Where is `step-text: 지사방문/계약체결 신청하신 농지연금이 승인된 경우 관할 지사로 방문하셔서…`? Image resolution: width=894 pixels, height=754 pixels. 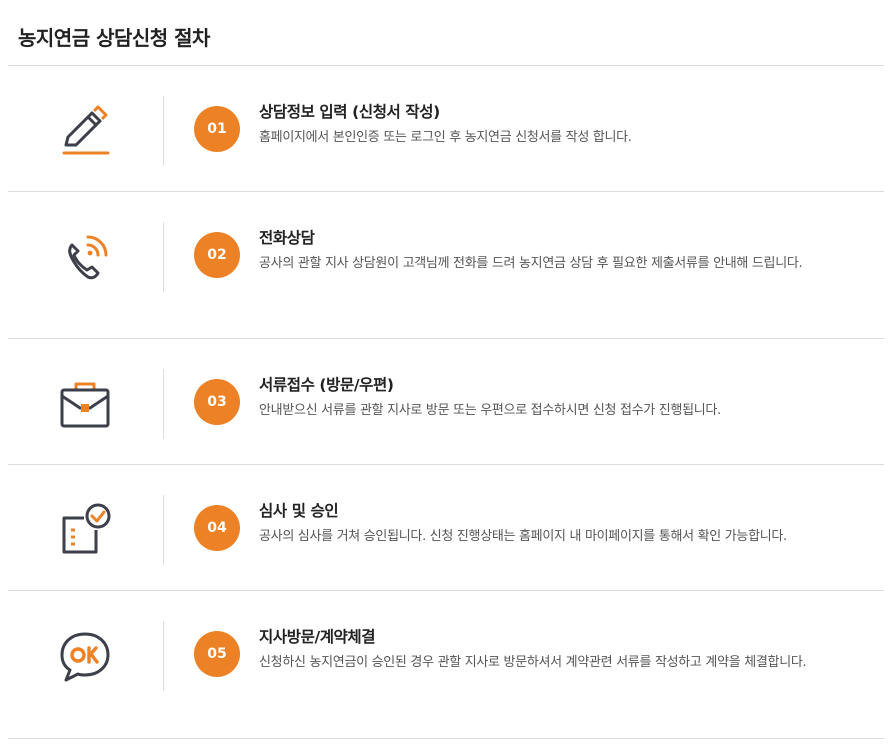 step-text: 지사방문/계약체결 신청하신 농지연금이 승인된 경우 관할 지사로 방문하셔서… is located at coordinates (571, 649).